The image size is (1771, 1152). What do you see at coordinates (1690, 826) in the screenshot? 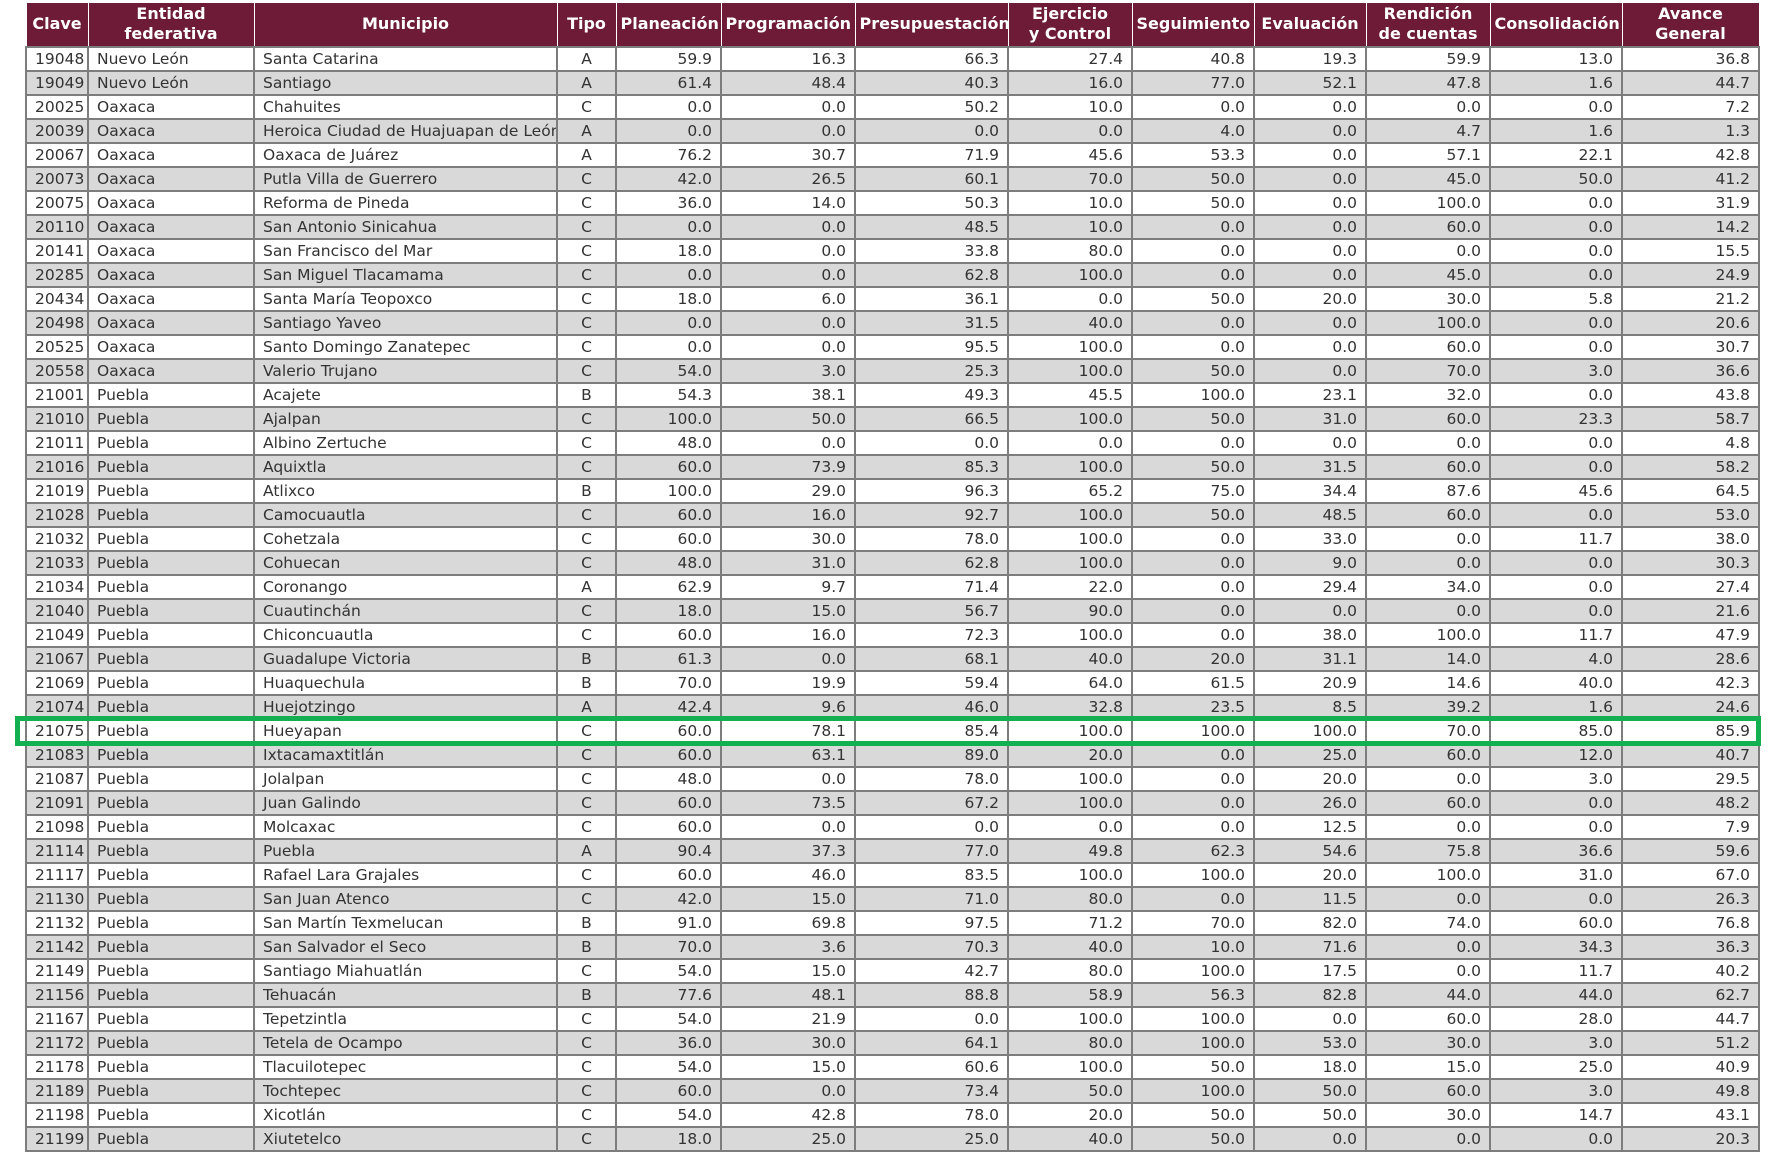
I see `cell-avance-general: 7.9` at bounding box center [1690, 826].